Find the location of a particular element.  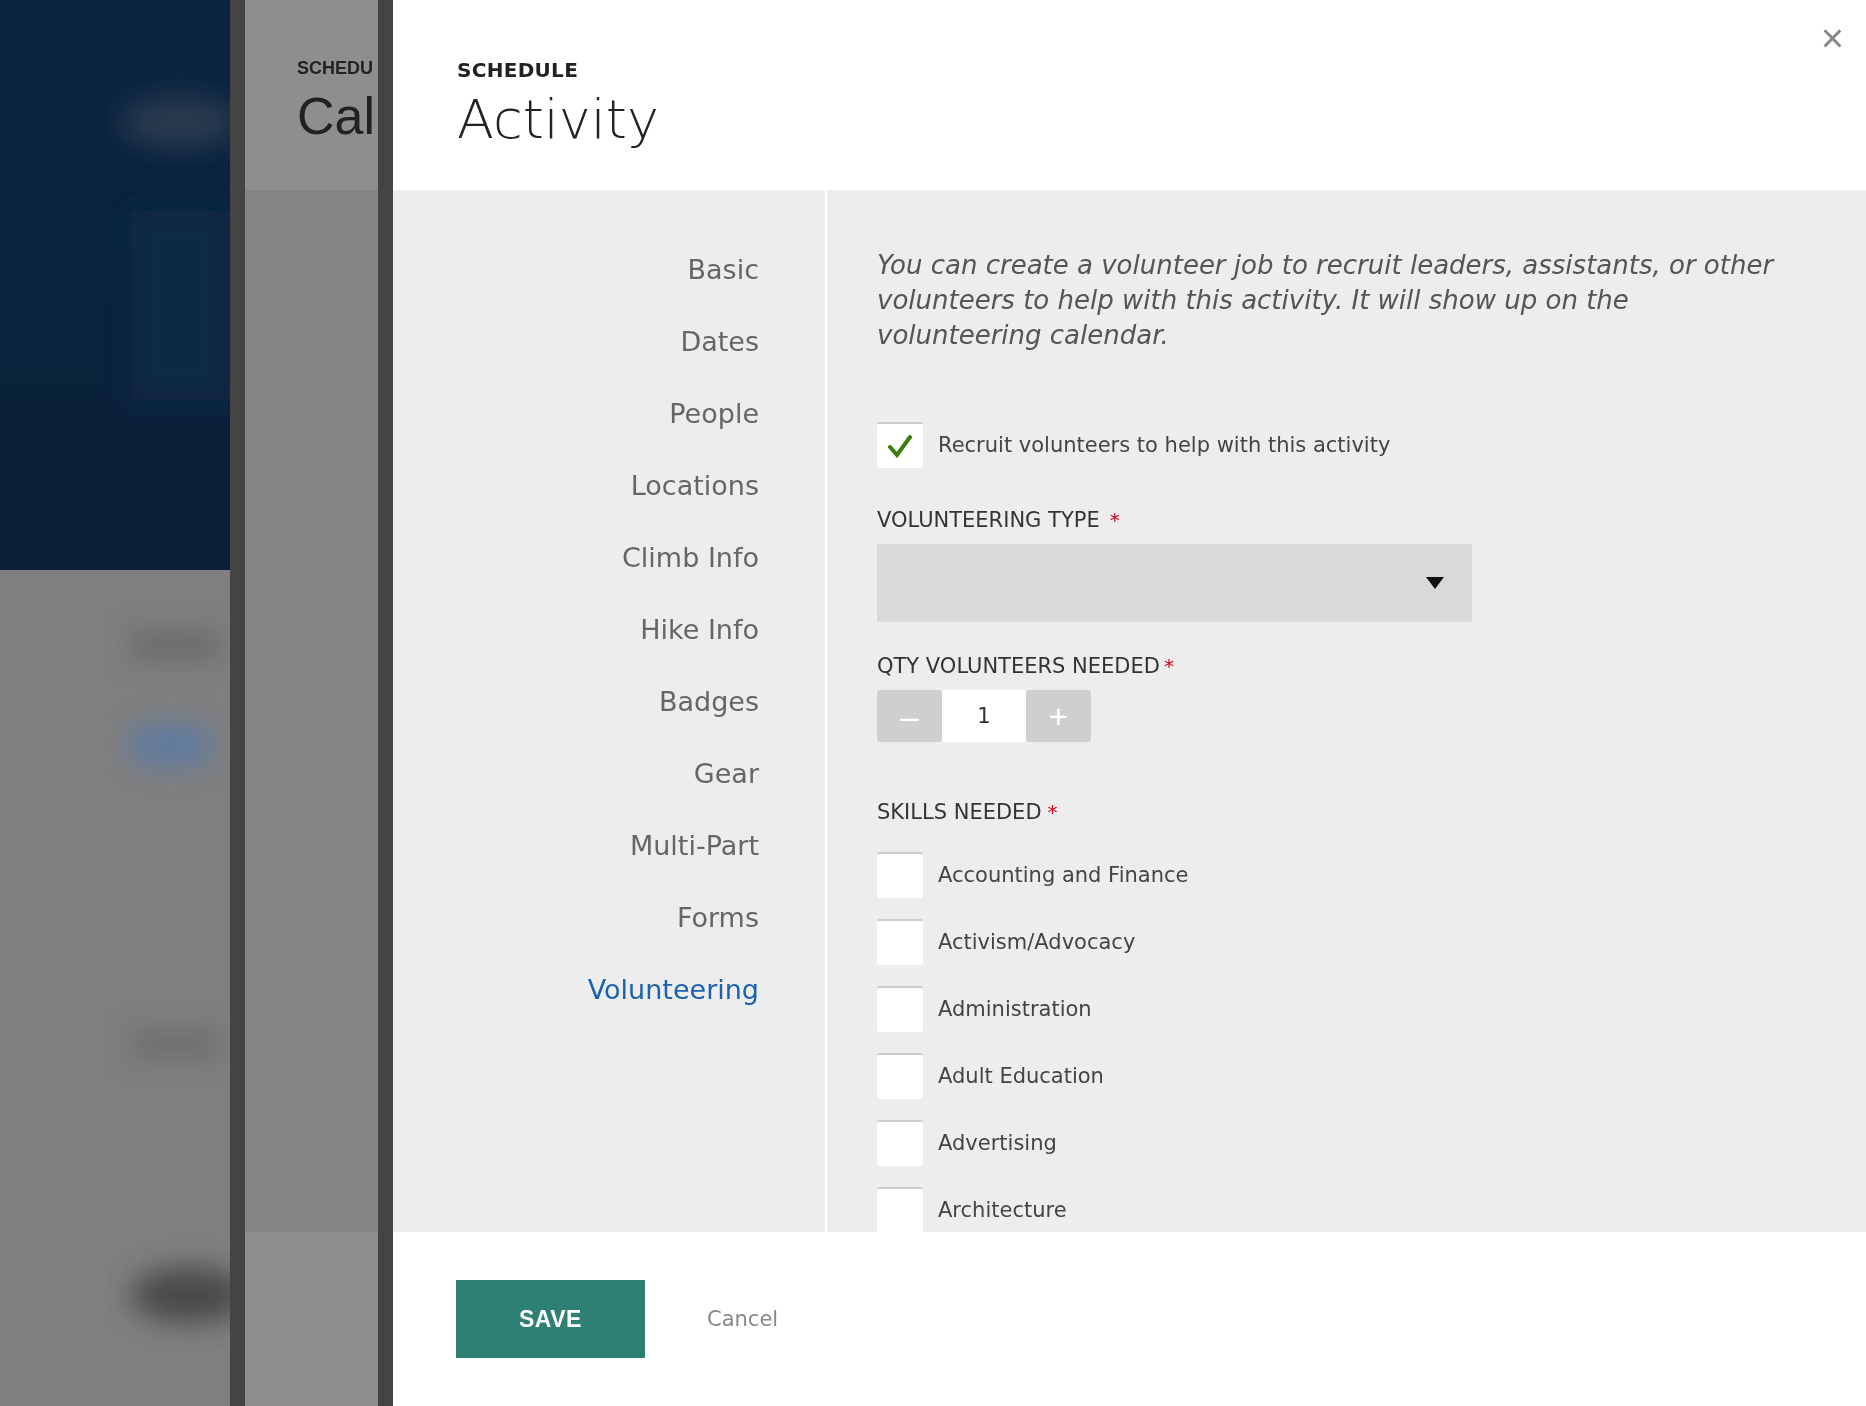

nav-item: Multi-Part is located at coordinates (694, 846).